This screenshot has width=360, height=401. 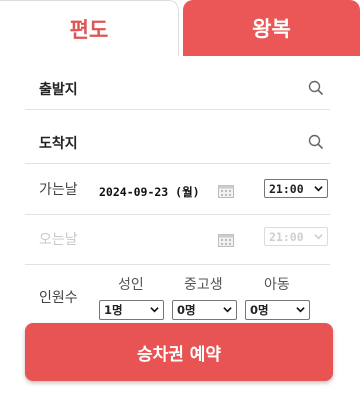 I want to click on youth-count-select: 0명, so click(x=204, y=310).